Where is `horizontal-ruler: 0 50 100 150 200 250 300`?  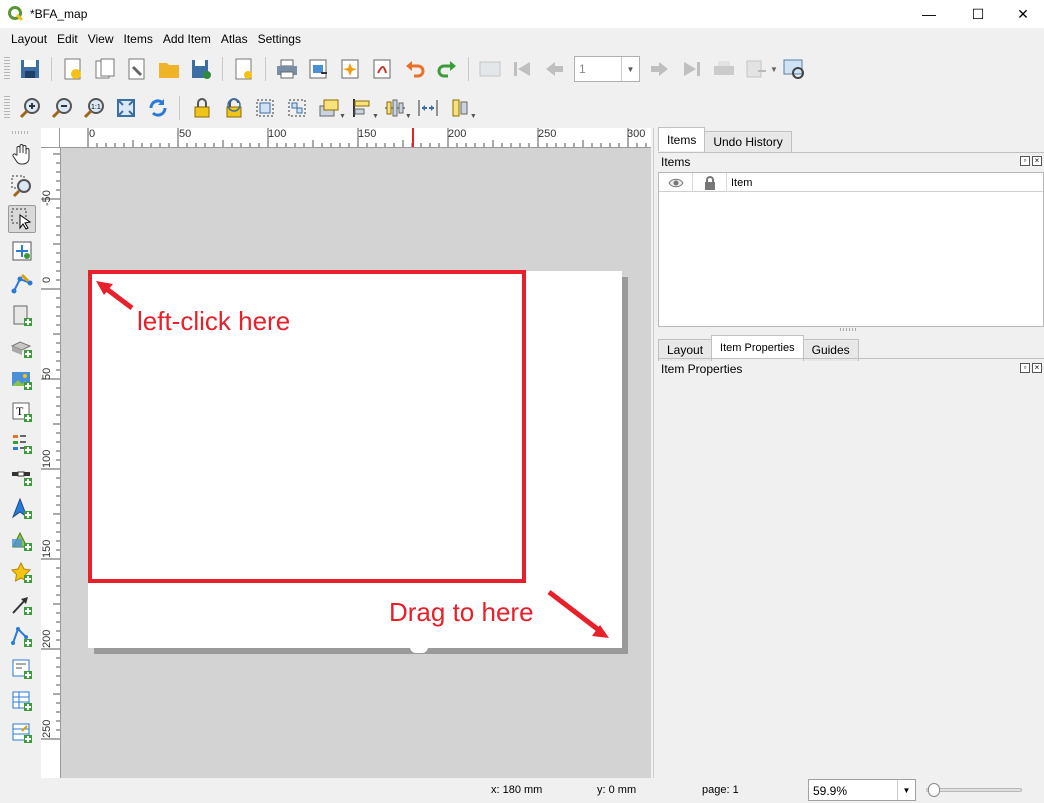 horizontal-ruler: 0 50 100 150 200 250 300 is located at coordinates (355, 138).